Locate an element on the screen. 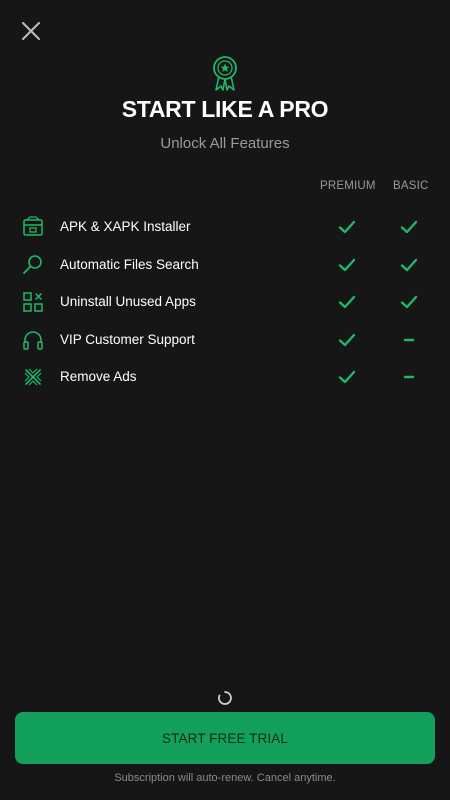  feature-row: Remove Ads is located at coordinates (225, 377).